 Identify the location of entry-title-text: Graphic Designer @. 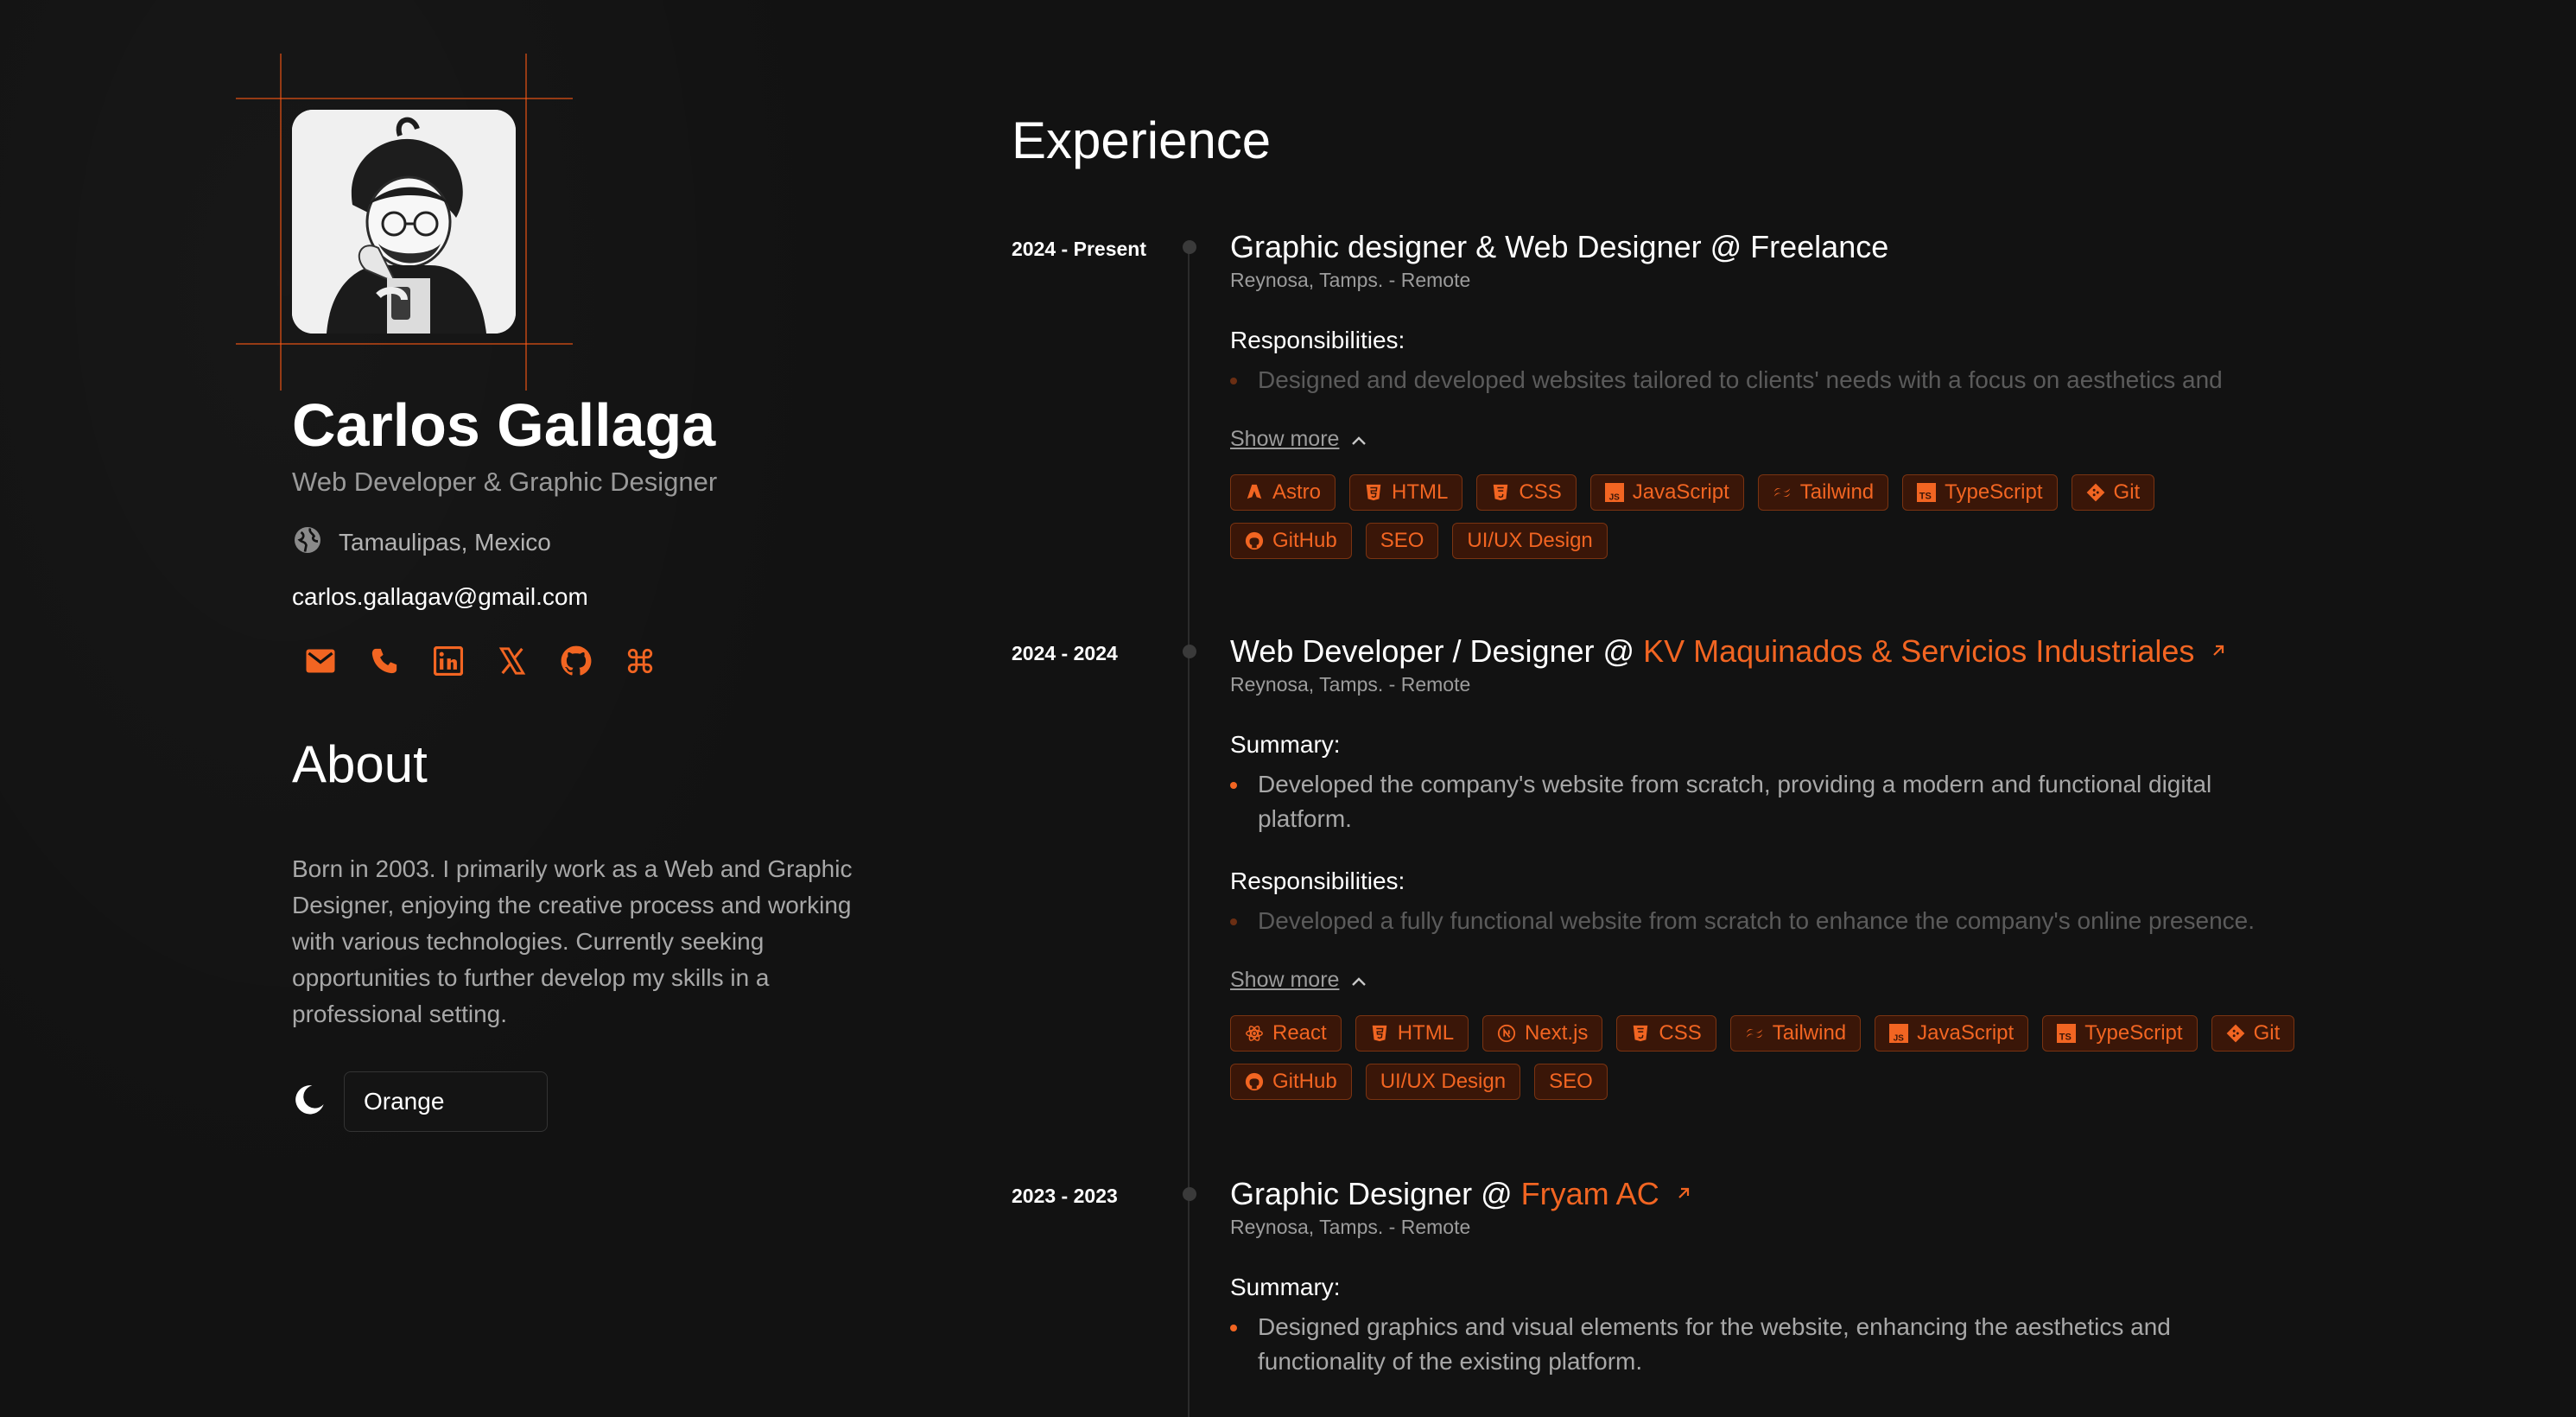
(1371, 1193).